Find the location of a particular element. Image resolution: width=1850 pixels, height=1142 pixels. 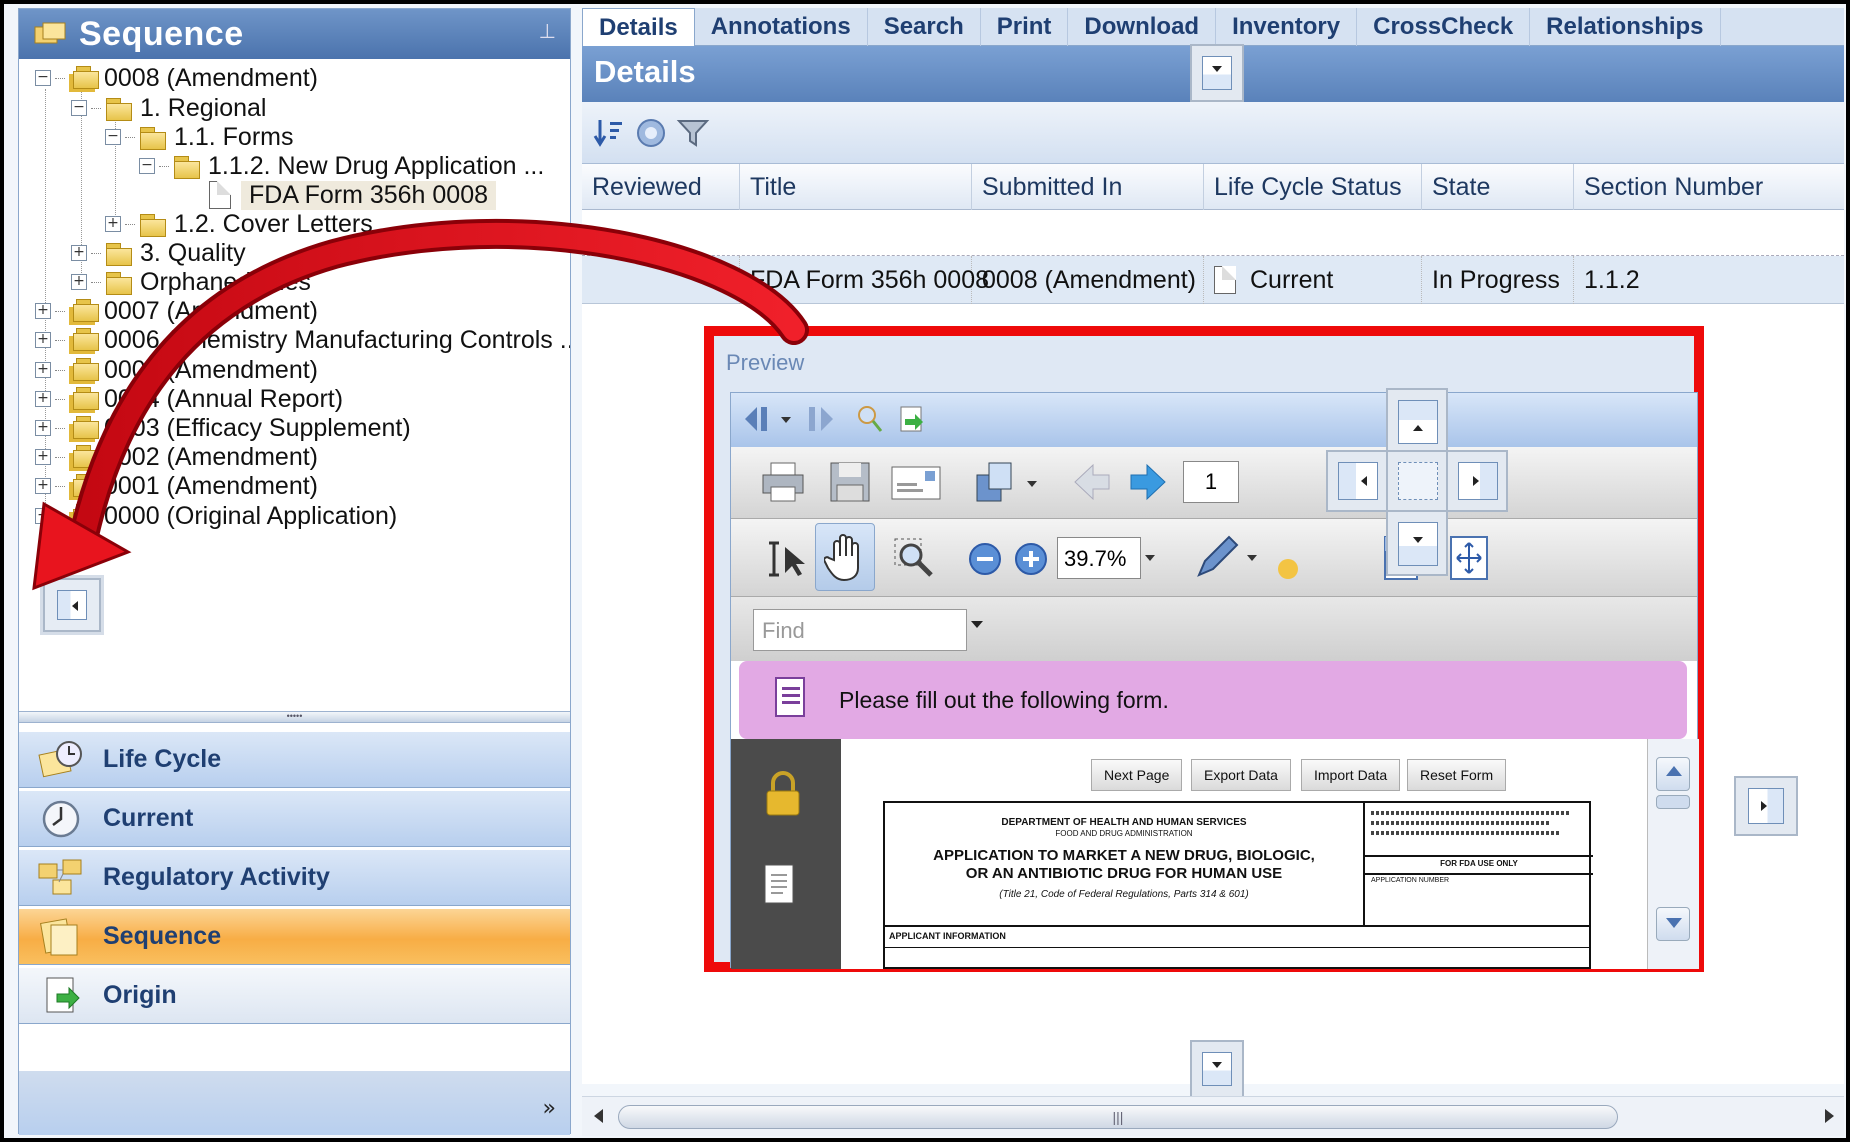

horizontal-scrollbar: ||| is located at coordinates (1213, 1116).